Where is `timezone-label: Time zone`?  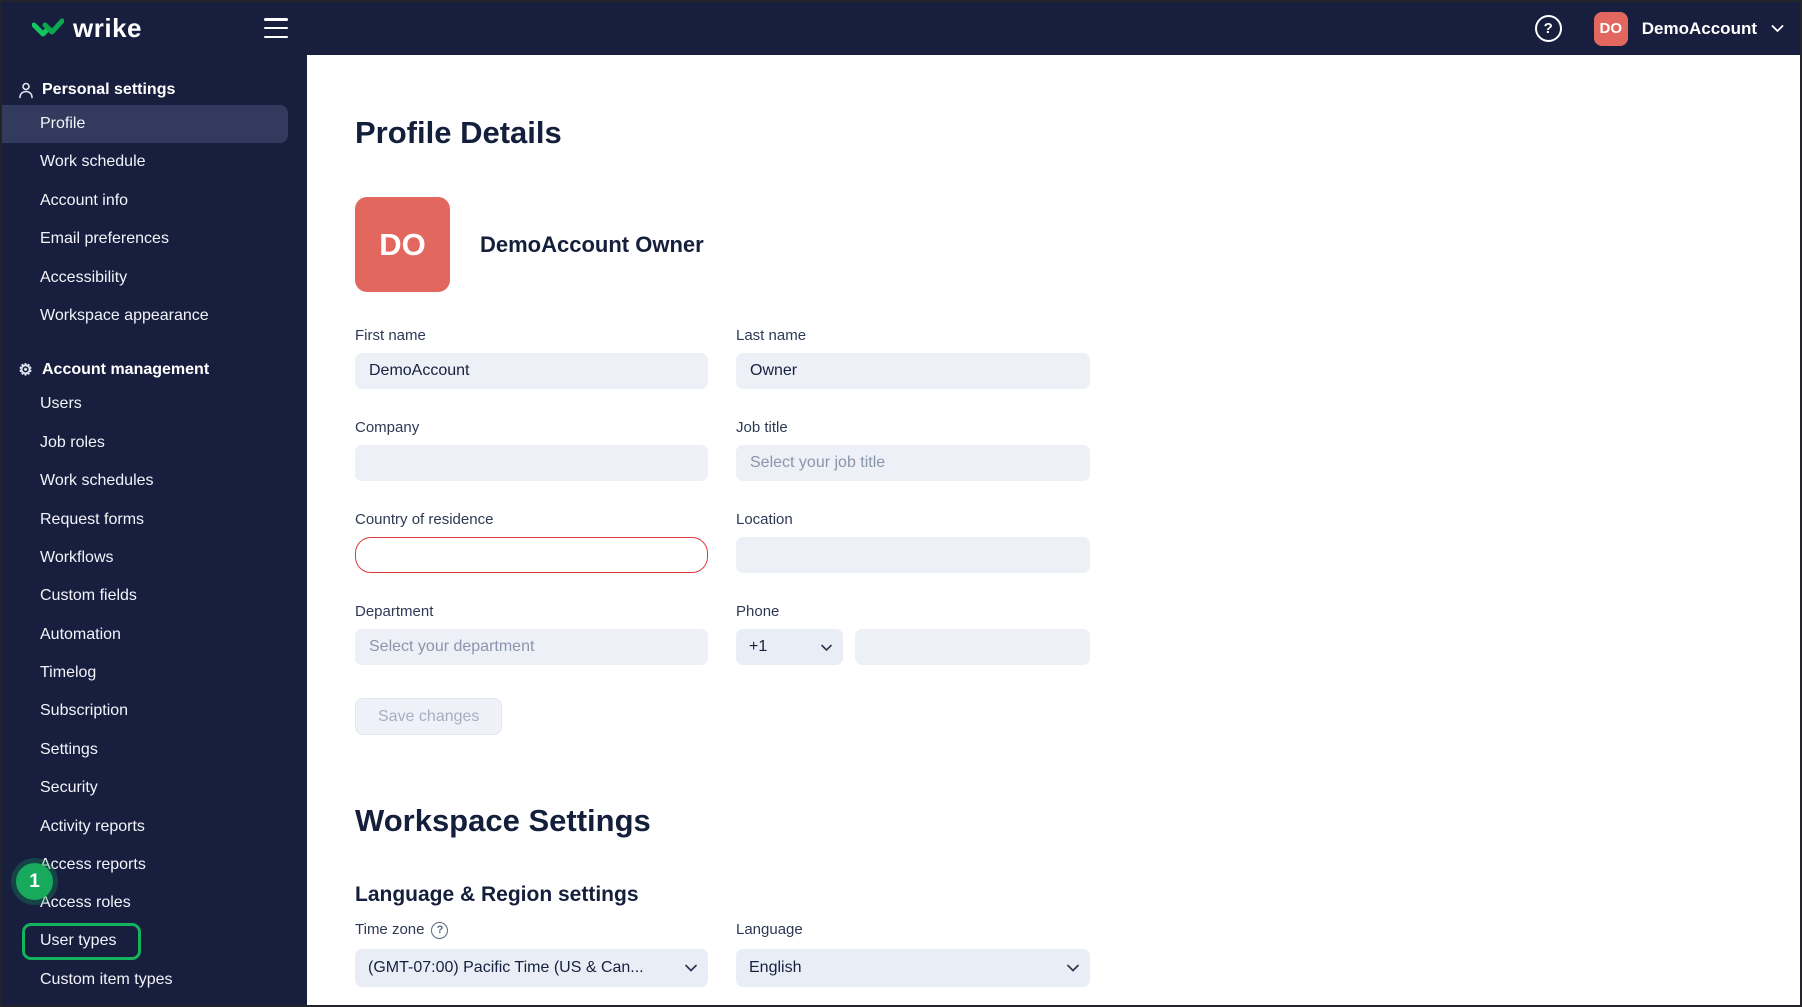
timezone-label: Time zone is located at coordinates (390, 929).